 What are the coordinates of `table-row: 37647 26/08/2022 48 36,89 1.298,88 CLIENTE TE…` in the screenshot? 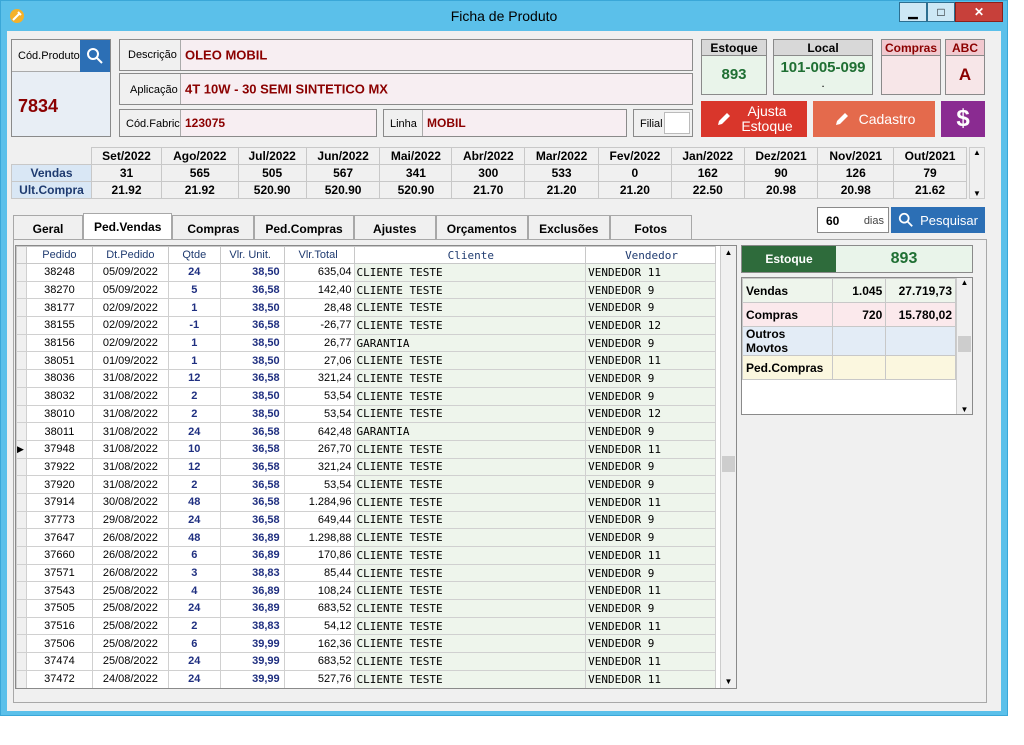 It's located at (366, 537).